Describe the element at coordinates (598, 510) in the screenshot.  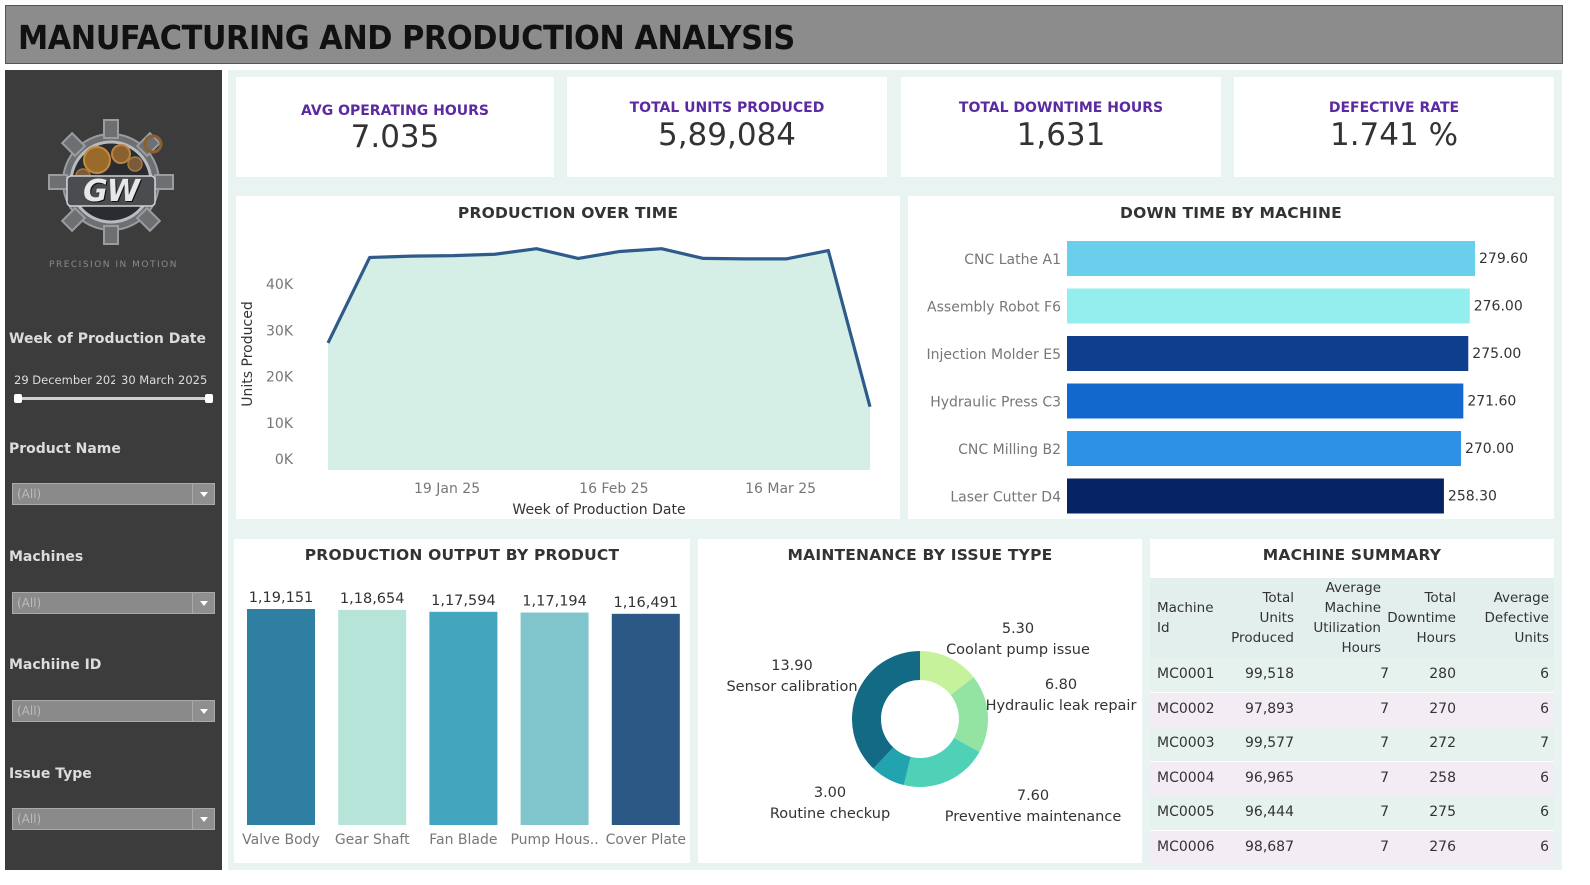
I see `x-axis-label: Week of Production Date` at that location.